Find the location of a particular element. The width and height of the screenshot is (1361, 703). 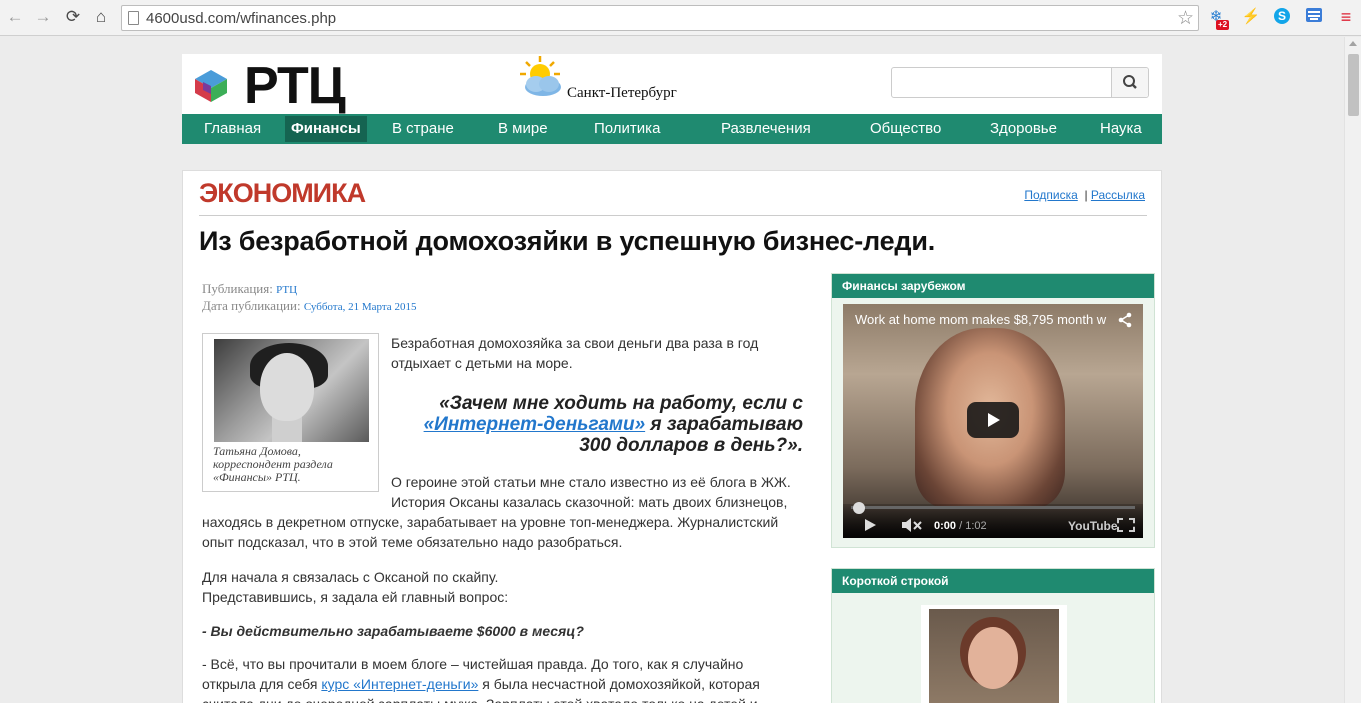

bookmark-star-icon: ☆ is located at coordinates (1185, 18).